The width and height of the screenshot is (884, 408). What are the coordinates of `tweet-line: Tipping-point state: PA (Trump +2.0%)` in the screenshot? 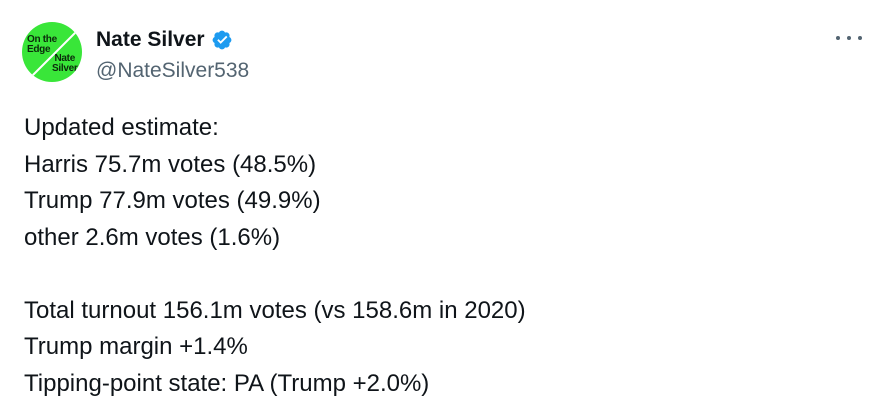 It's located at (227, 383).